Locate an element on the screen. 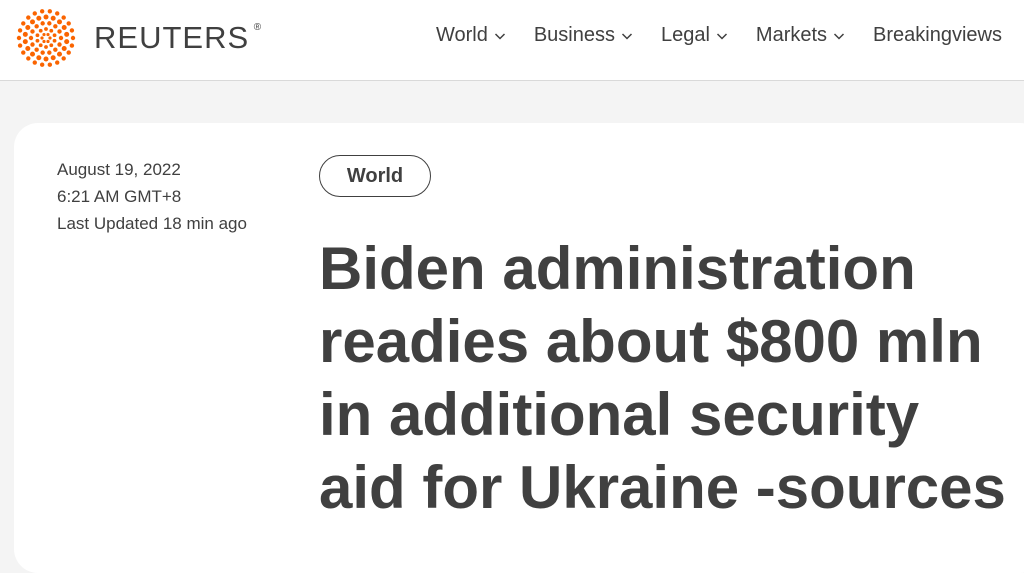 This screenshot has width=1024, height=573. nav-label: Business is located at coordinates (574, 35).